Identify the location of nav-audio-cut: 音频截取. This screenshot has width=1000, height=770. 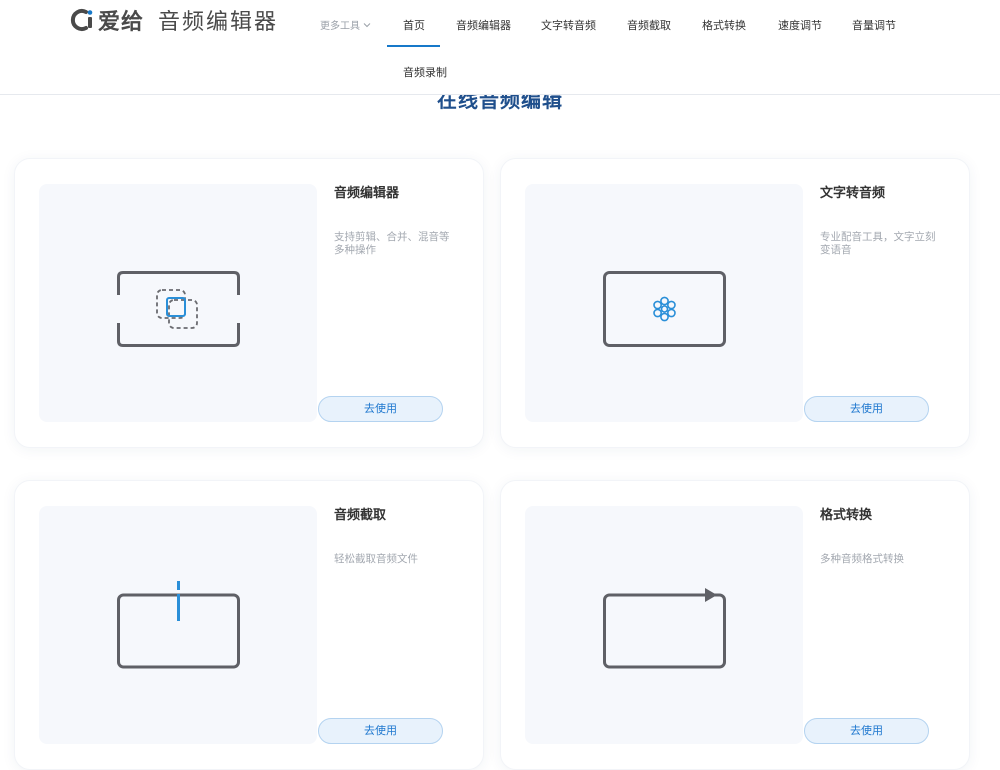
(649, 25).